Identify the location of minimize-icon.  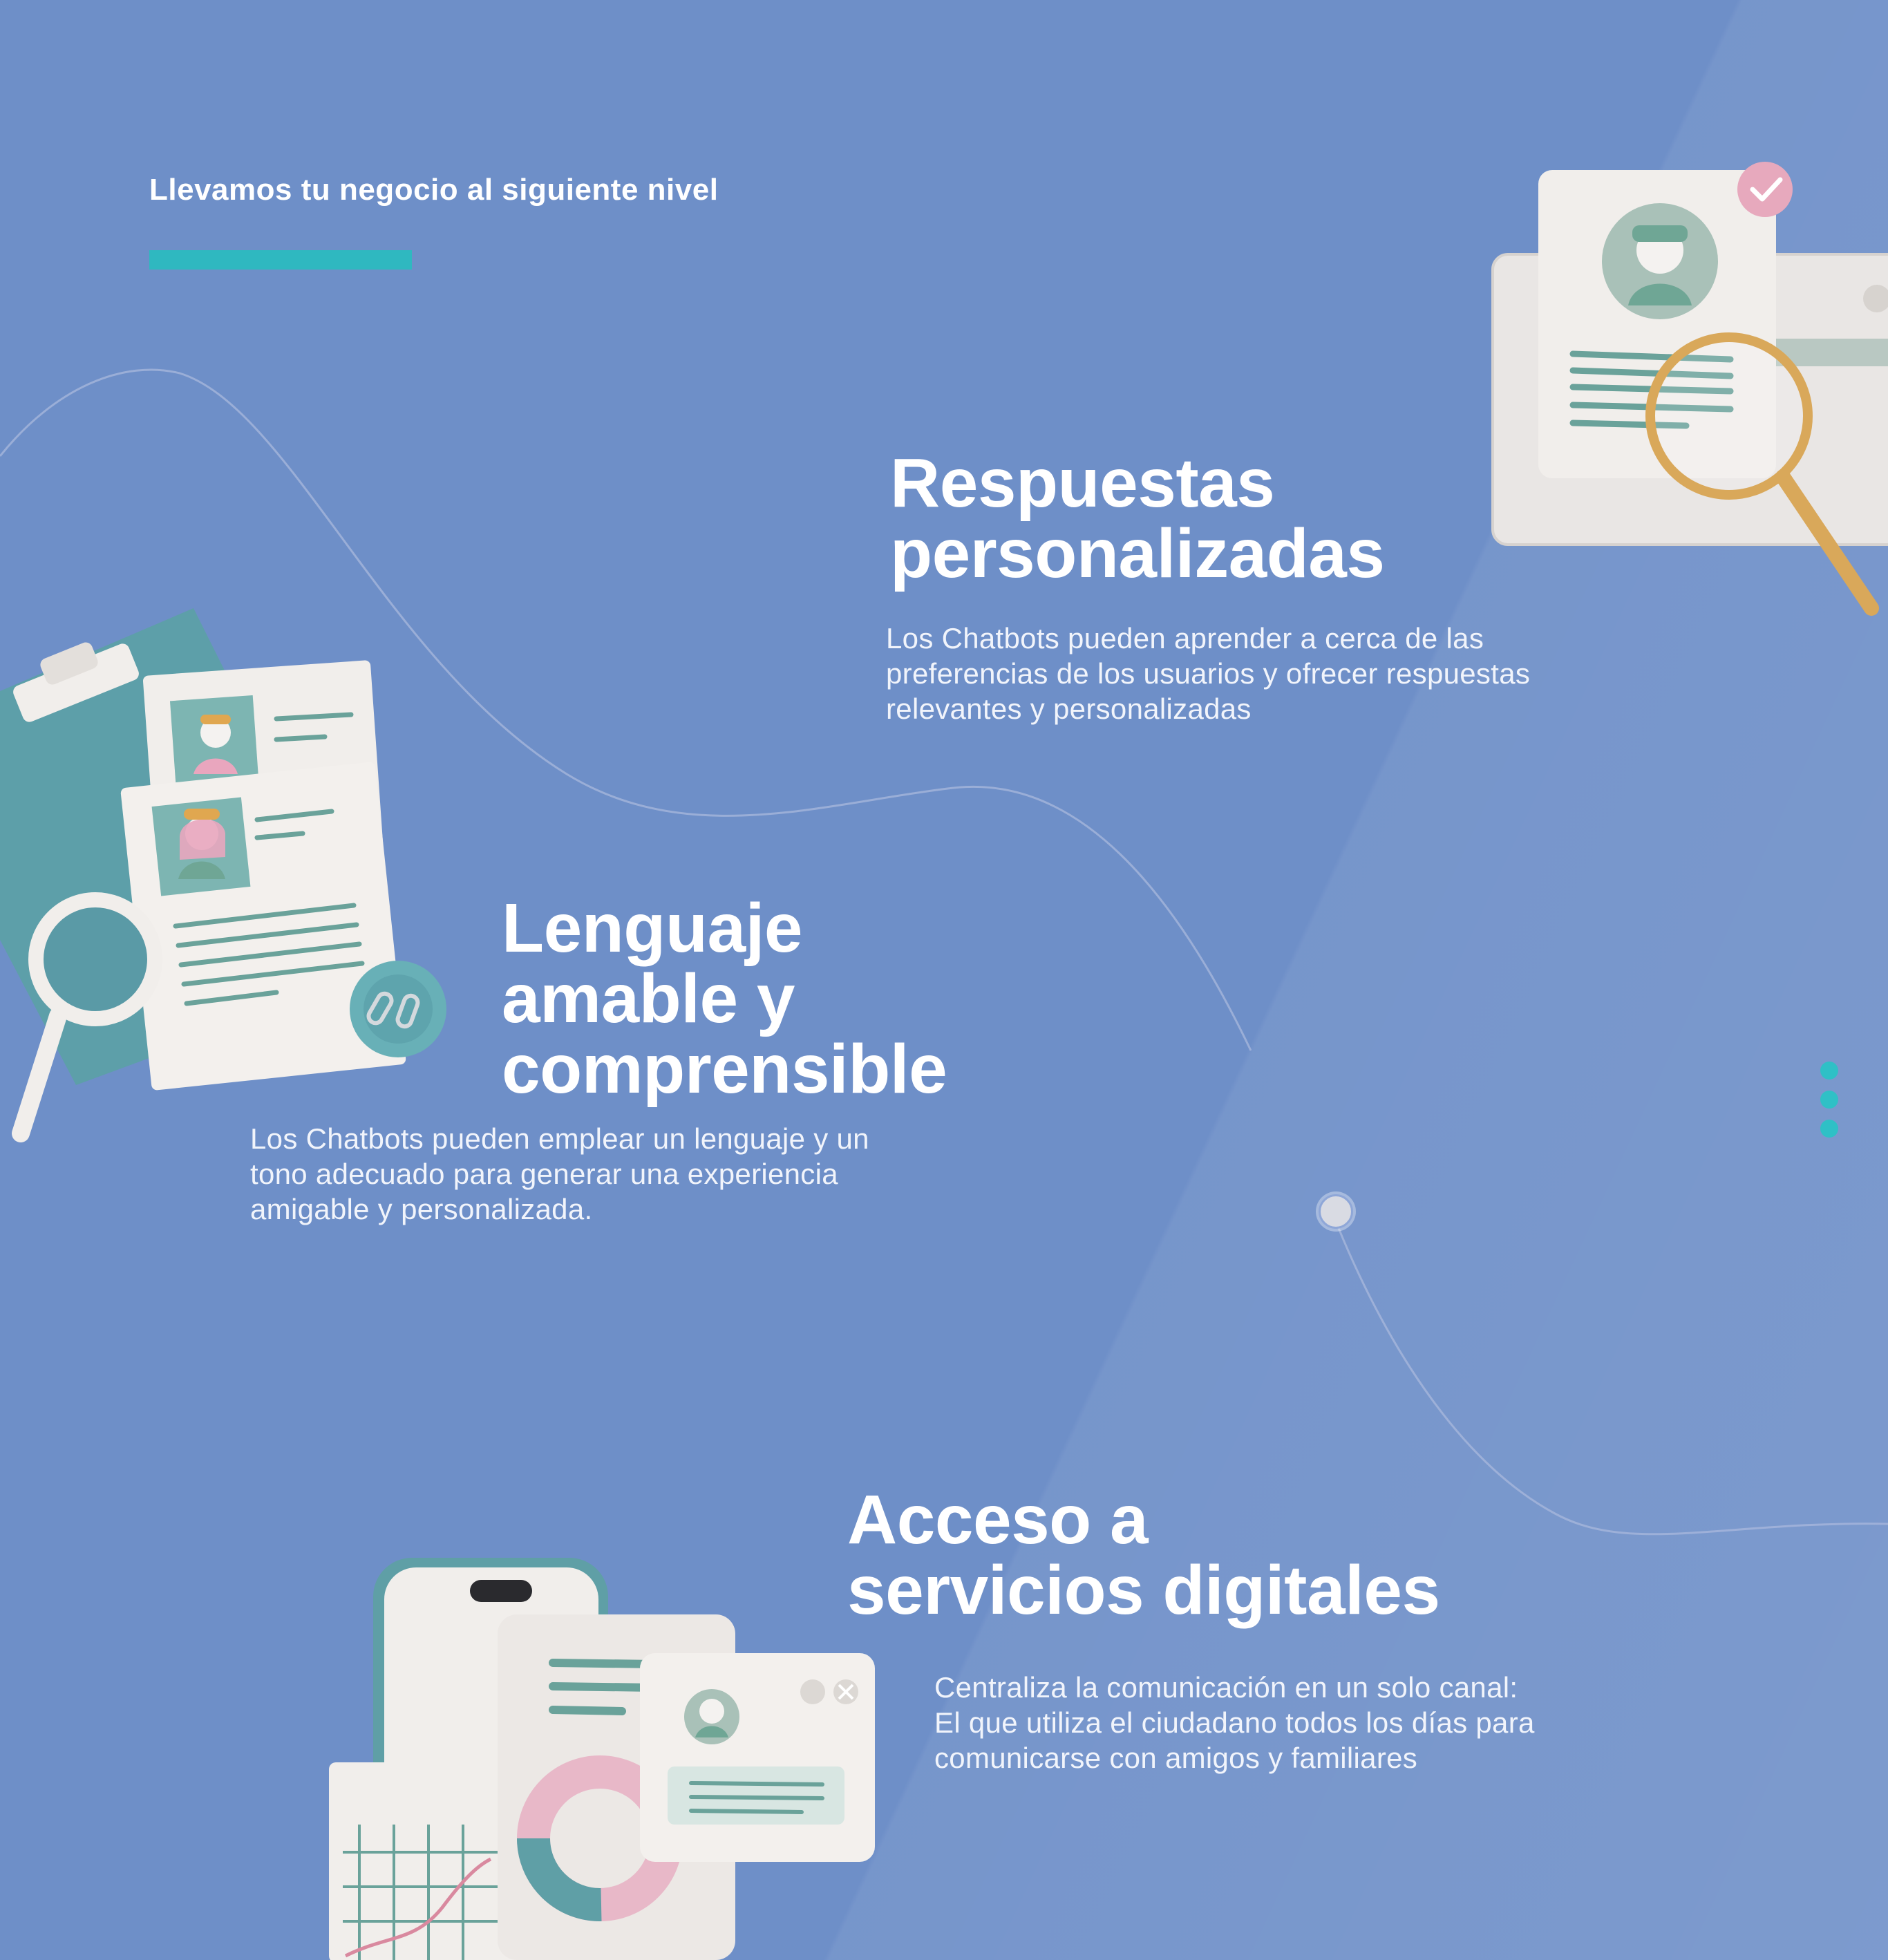
(812, 1692).